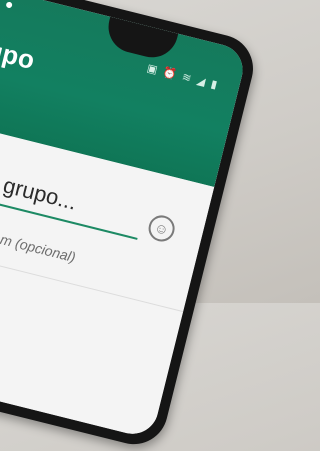 Image resolution: width=320 pixels, height=451 pixels. Describe the element at coordinates (19, 53) in the screenshot. I see `page-title: rupo` at that location.